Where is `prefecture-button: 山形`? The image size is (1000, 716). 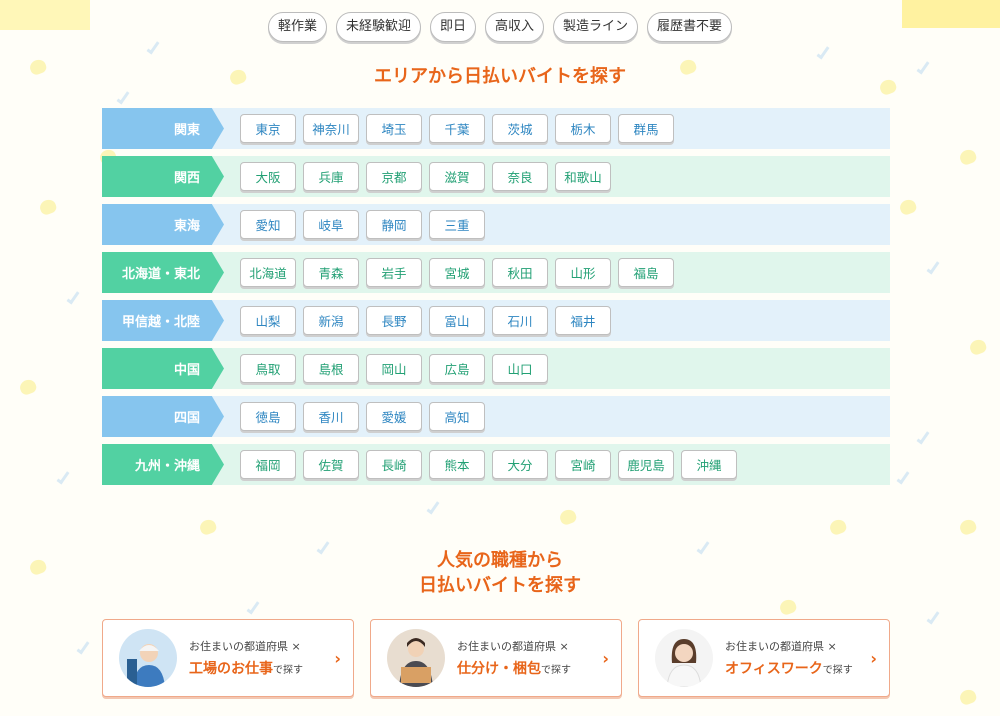 prefecture-button: 山形 is located at coordinates (583, 272).